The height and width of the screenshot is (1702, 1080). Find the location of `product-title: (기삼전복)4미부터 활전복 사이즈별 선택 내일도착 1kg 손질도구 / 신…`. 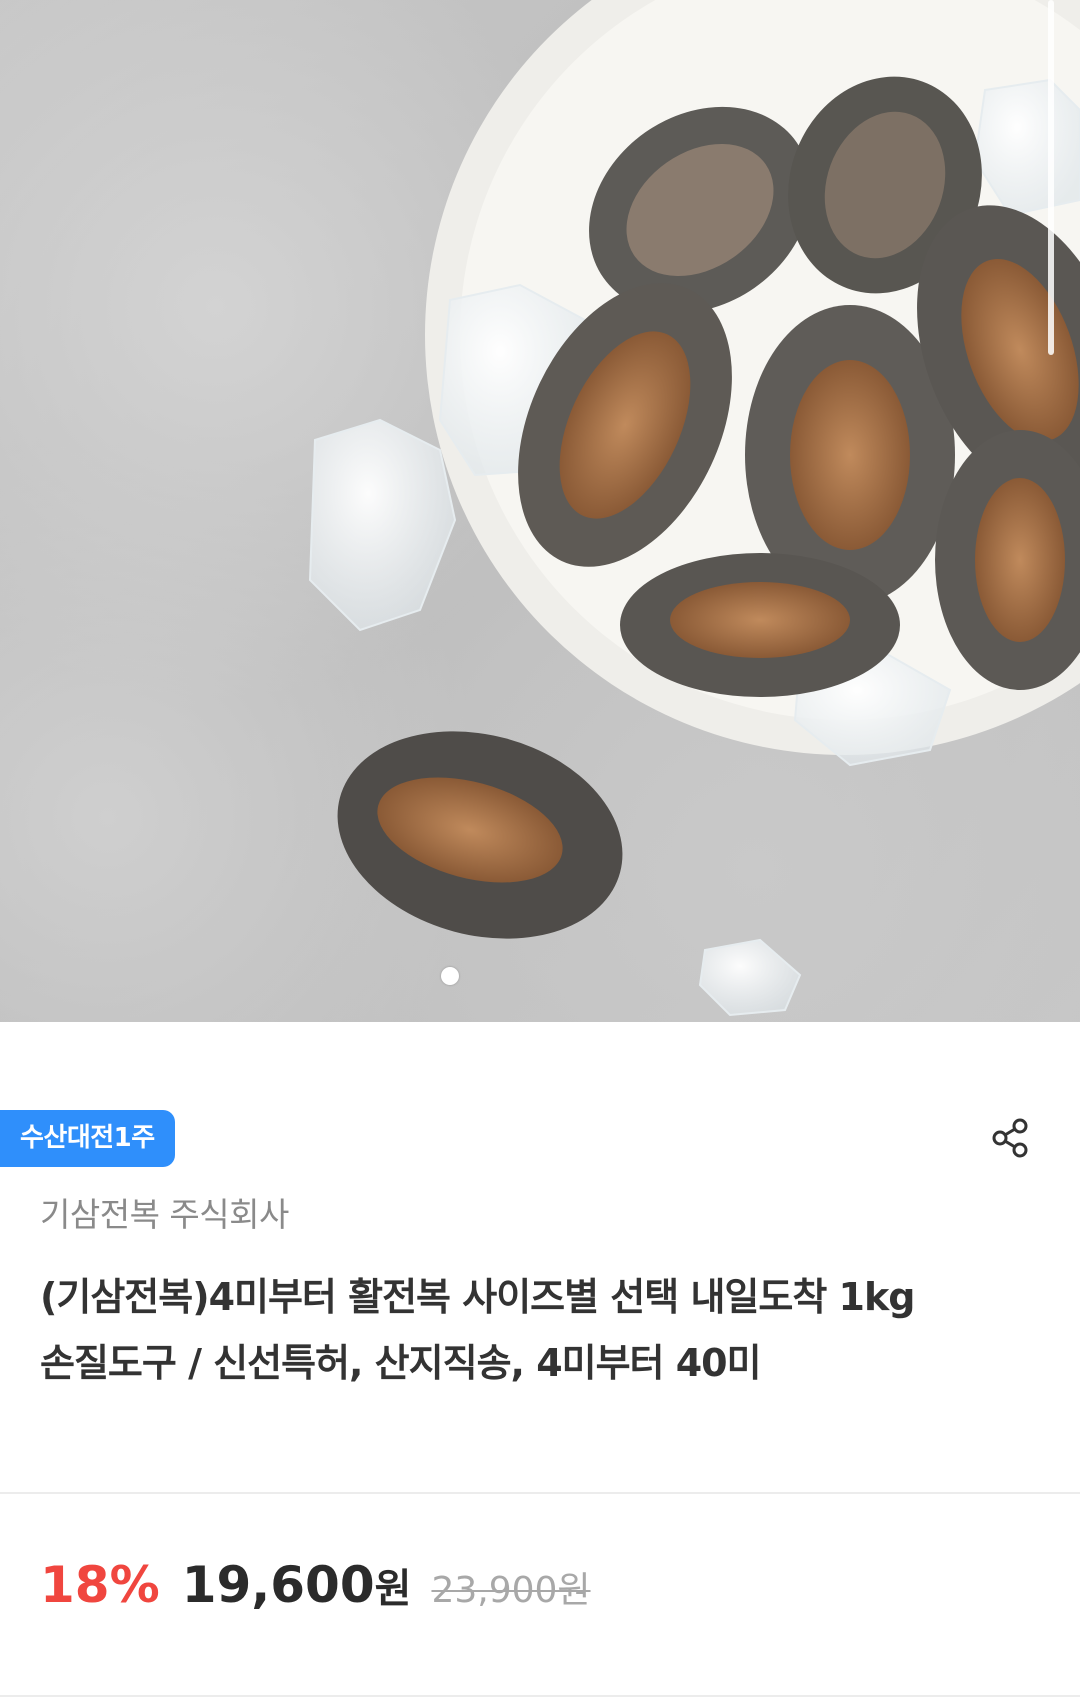

product-title: (기삼전복)4미부터 활전복 사이즈별 선택 내일도착 1kg 손질도구 / 신… is located at coordinates (477, 1330).